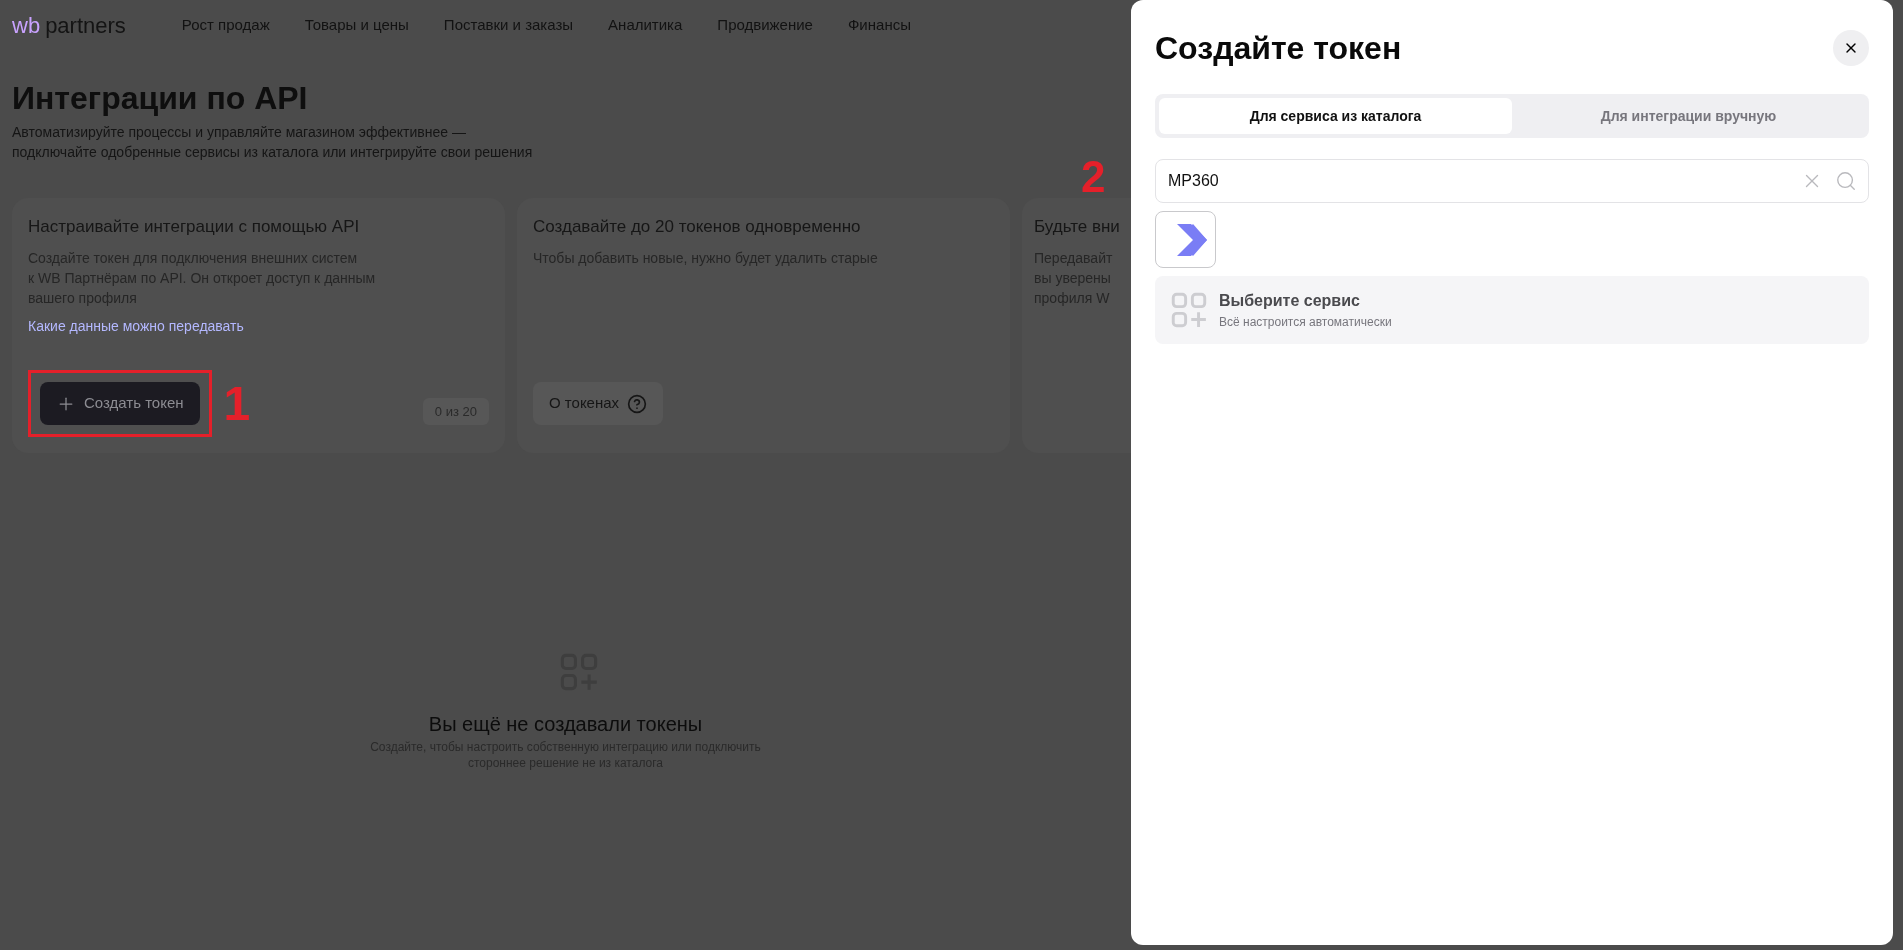  Describe the element at coordinates (1512, 310) in the screenshot. I see `service-select-row: Выберите сервис Всё настроится автоматически` at that location.